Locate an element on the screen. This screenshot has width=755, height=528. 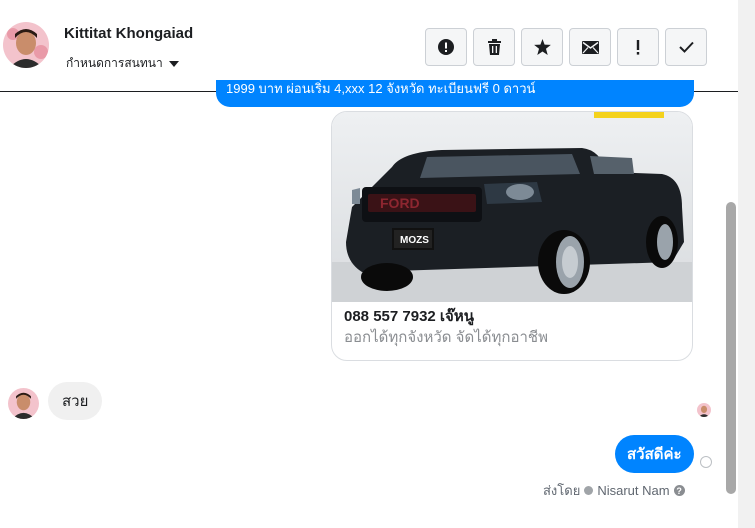
star-button is located at coordinates (542, 47).